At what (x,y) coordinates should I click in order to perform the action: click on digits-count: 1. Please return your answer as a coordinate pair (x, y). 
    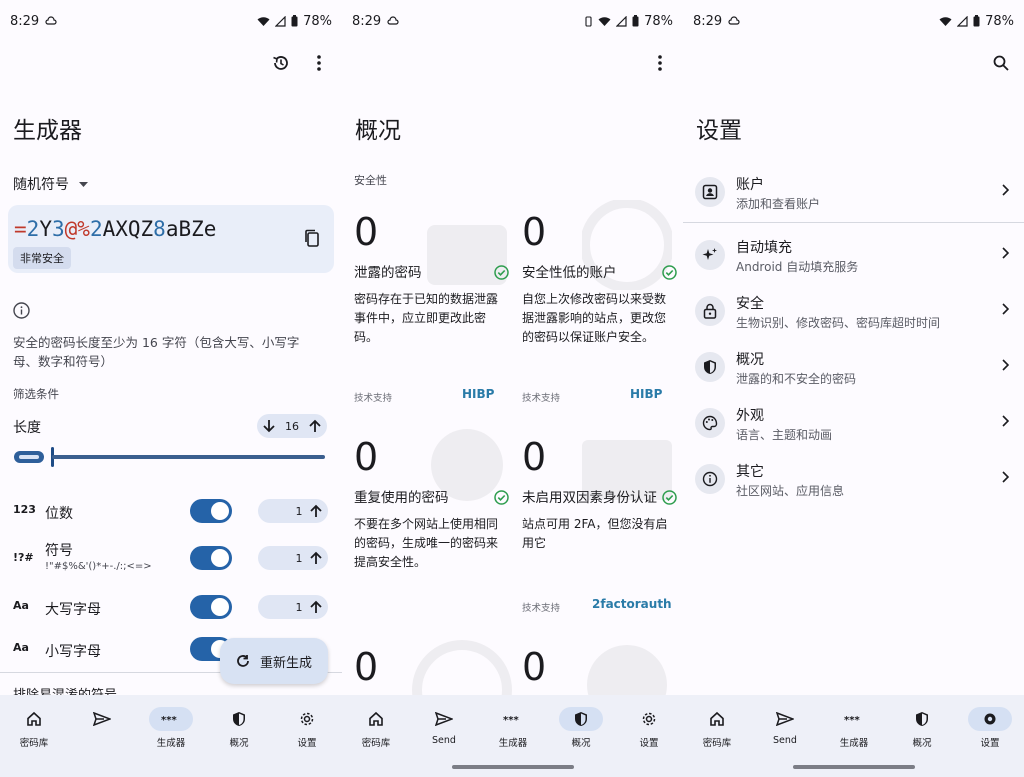
    Looking at the image, I should click on (299, 511).